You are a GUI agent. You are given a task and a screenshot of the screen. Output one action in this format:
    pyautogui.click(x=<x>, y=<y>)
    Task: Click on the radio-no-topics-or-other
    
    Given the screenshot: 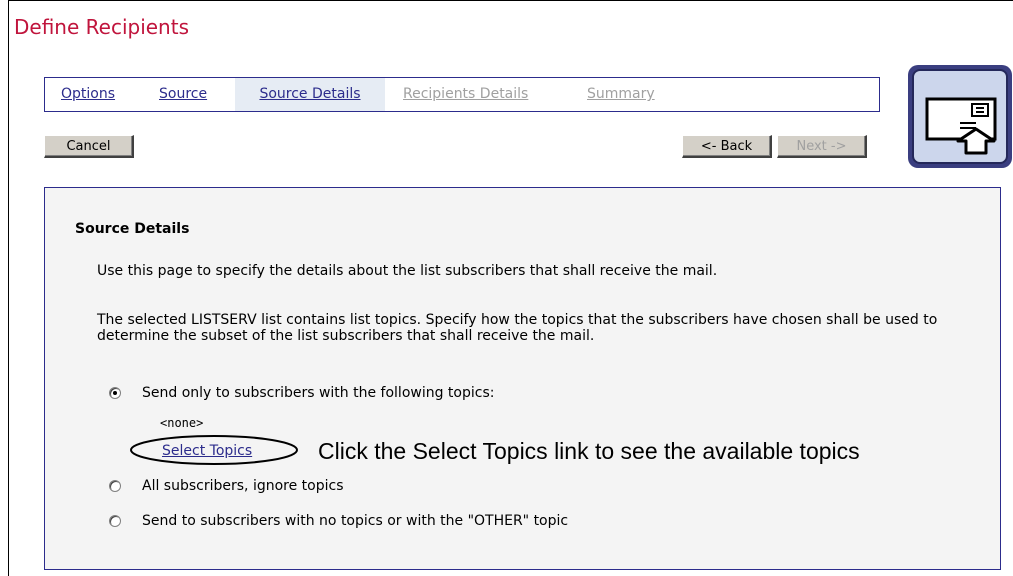 What is the action you would take?
    pyautogui.click(x=115, y=521)
    